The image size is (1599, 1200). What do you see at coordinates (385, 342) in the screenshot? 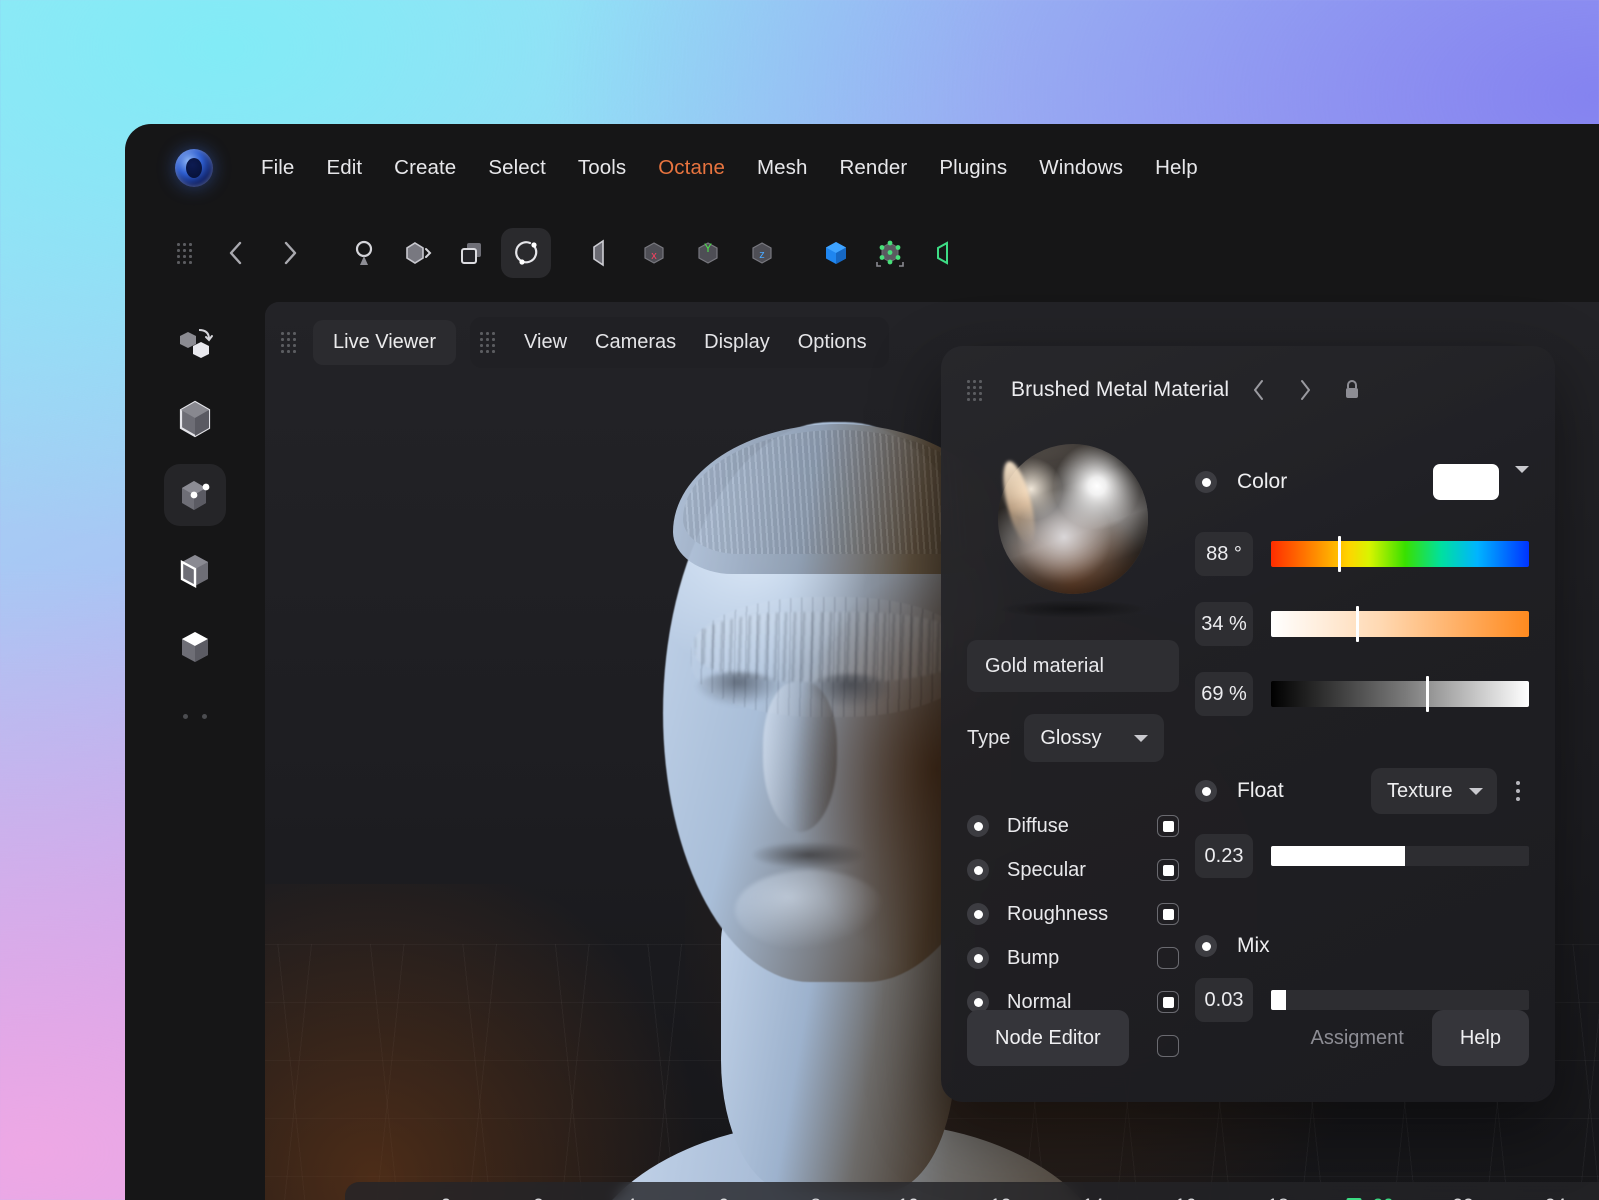
I see `tab-live-viewer: Live Viewer` at bounding box center [385, 342].